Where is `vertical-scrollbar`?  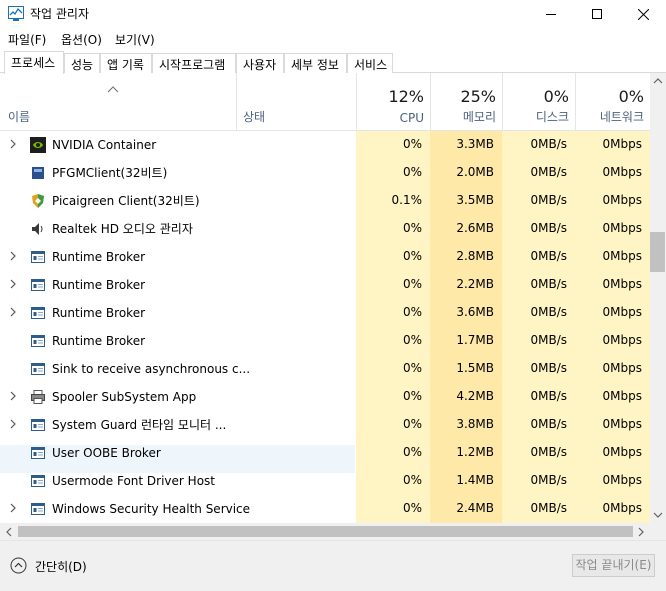
vertical-scrollbar is located at coordinates (658, 298).